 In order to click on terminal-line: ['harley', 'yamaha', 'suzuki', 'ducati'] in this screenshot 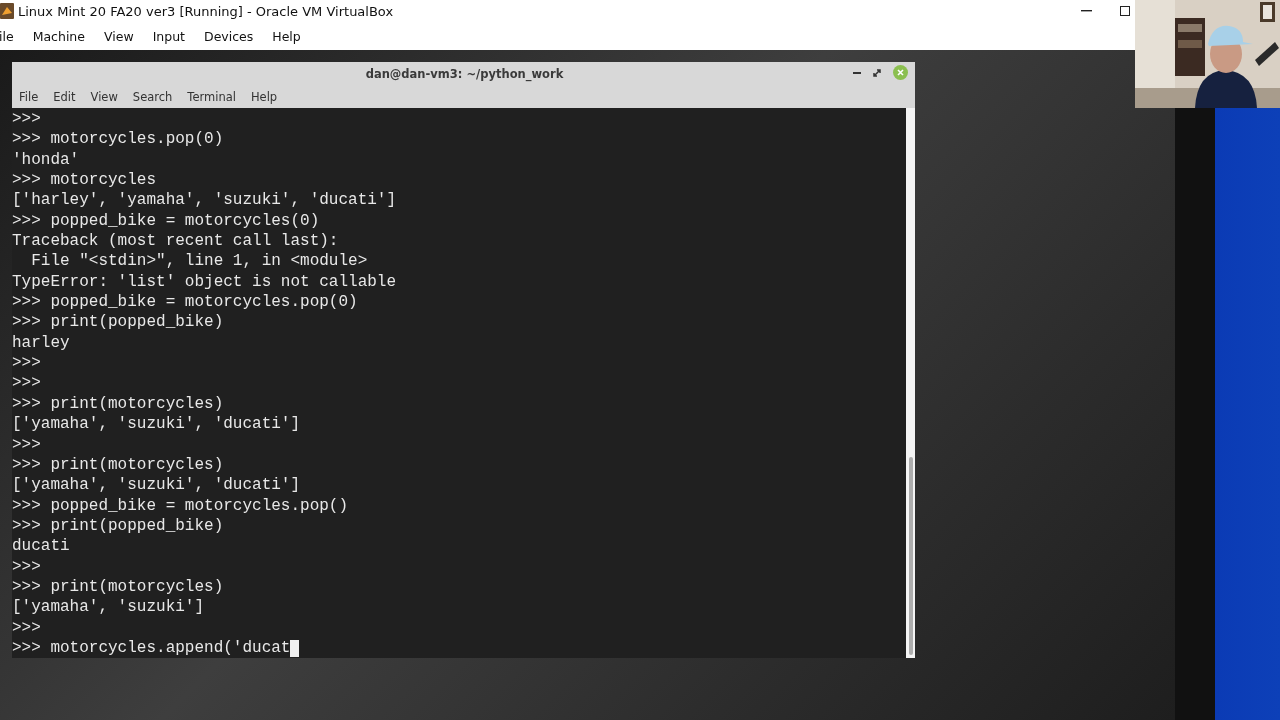, I will do `click(204, 200)`.